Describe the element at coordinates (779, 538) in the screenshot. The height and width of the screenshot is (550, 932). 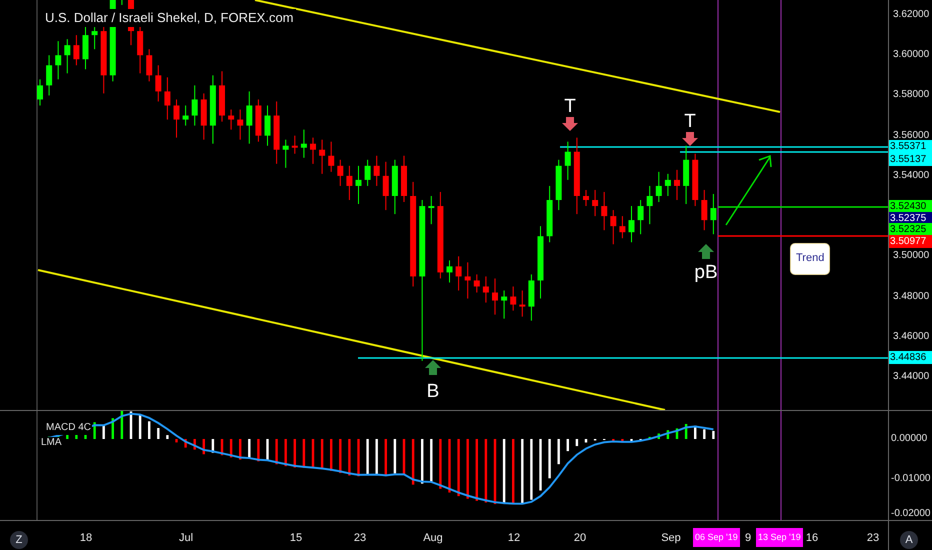
I see `date-marker: 13 Sep '19` at that location.